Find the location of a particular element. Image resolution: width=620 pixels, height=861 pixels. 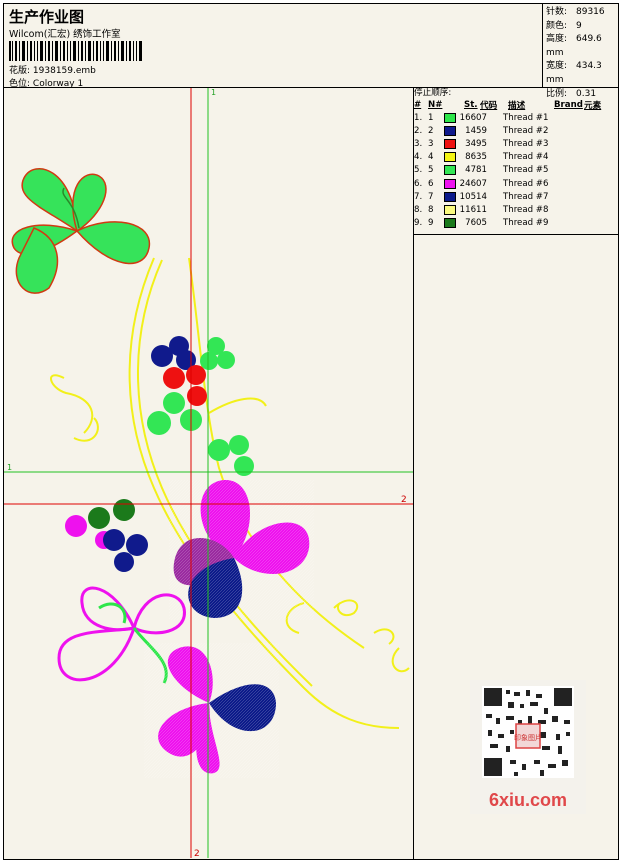

thread-description: Thread #7 is located at coordinates (526, 196).